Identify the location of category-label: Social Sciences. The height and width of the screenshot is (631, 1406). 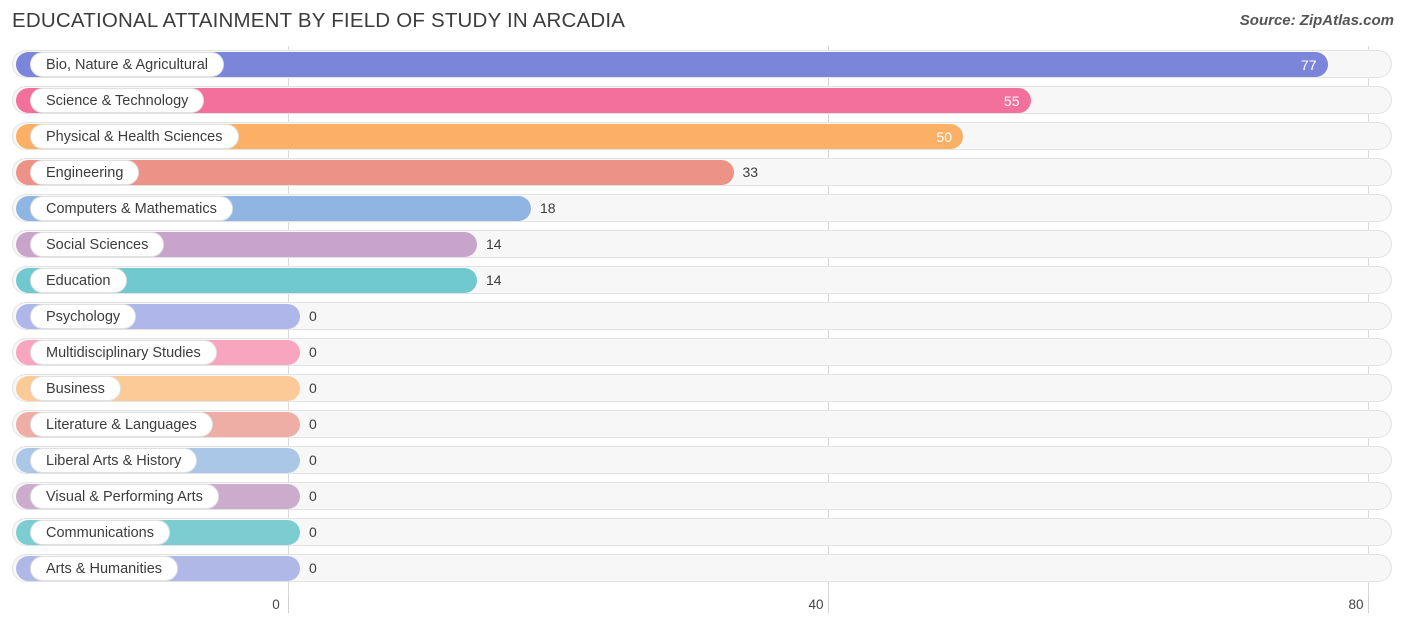
(97, 244).